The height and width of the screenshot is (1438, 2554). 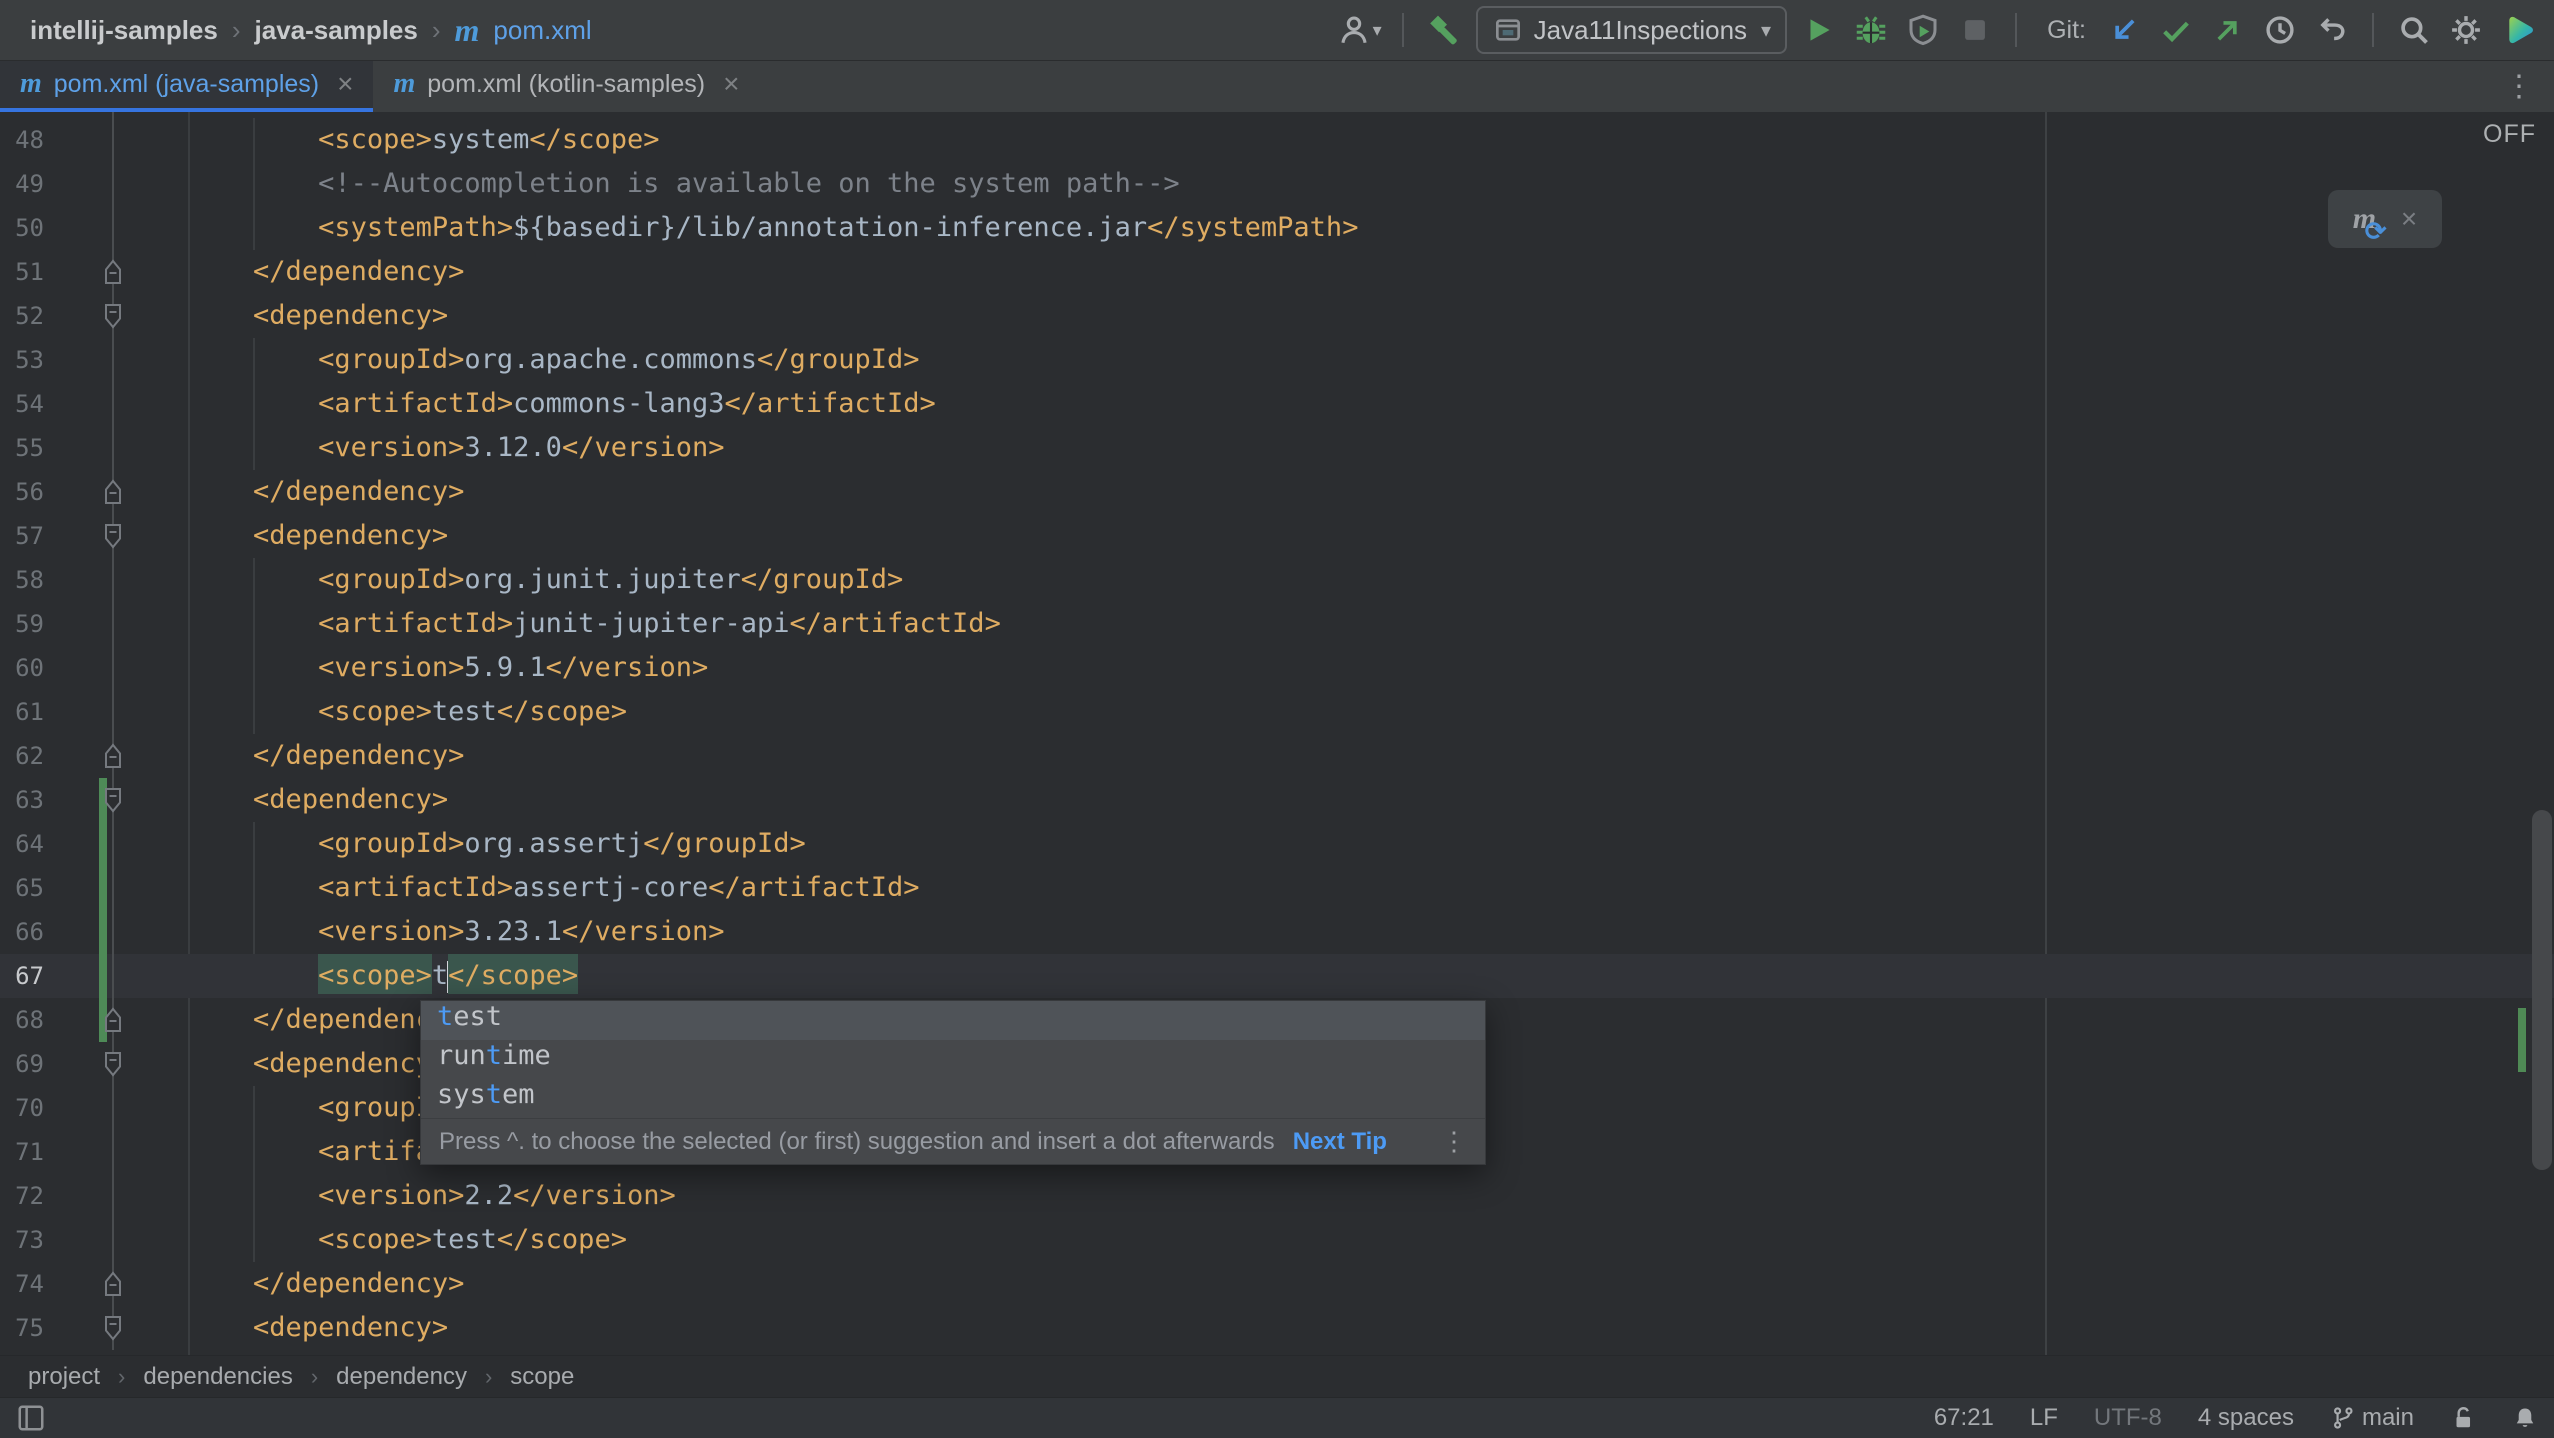 What do you see at coordinates (542, 30) in the screenshot?
I see `breadcrumb-file: pom.xml` at bounding box center [542, 30].